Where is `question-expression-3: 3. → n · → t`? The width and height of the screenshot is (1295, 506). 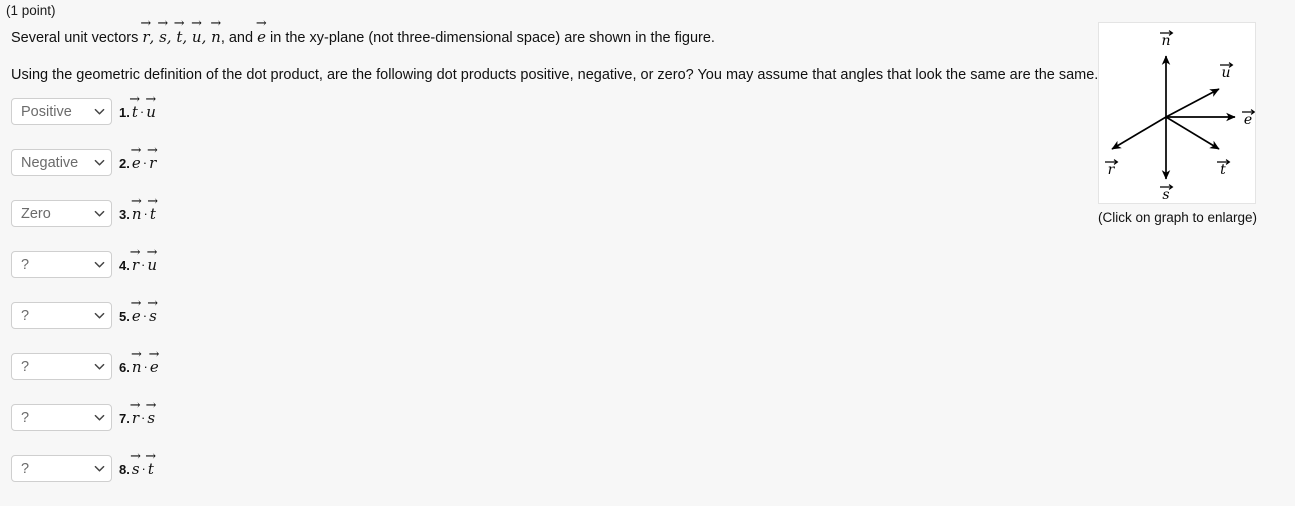
question-expression-3: 3. → n · → t is located at coordinates (139, 208).